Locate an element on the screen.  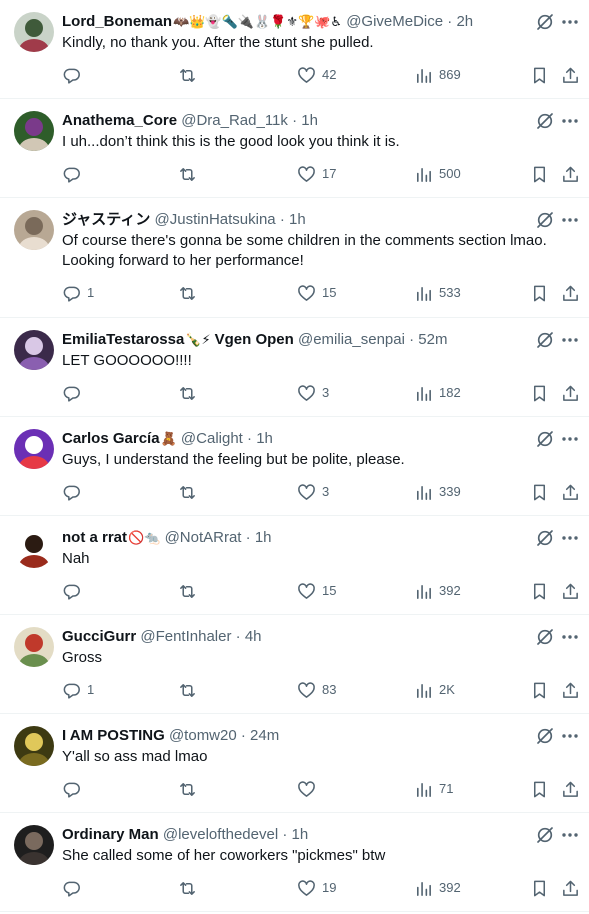
tweet: not a rrat🚫🐀 @NotARrat · 1h Nah 15 392 is located at coordinates (294, 565).